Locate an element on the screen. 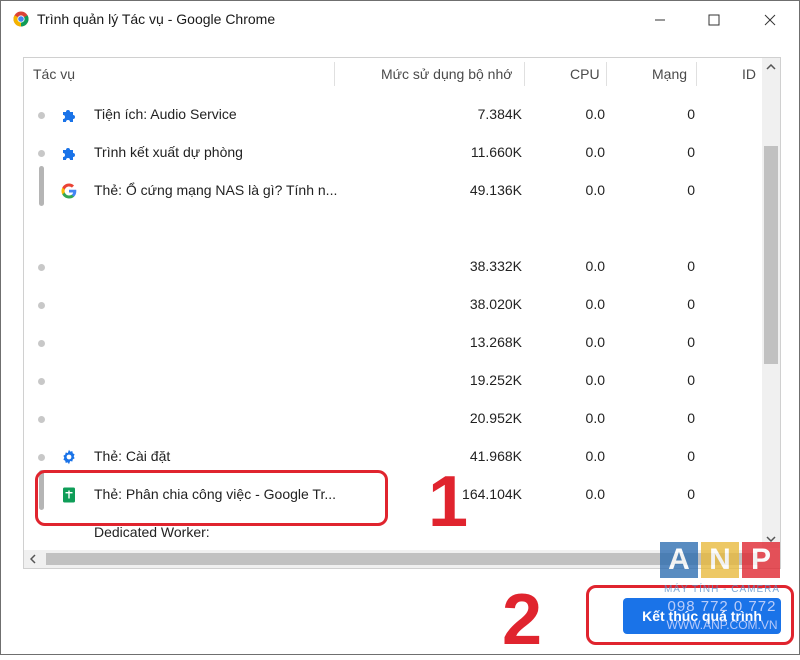 The width and height of the screenshot is (800, 660). close-button is located at coordinates (770, 20).